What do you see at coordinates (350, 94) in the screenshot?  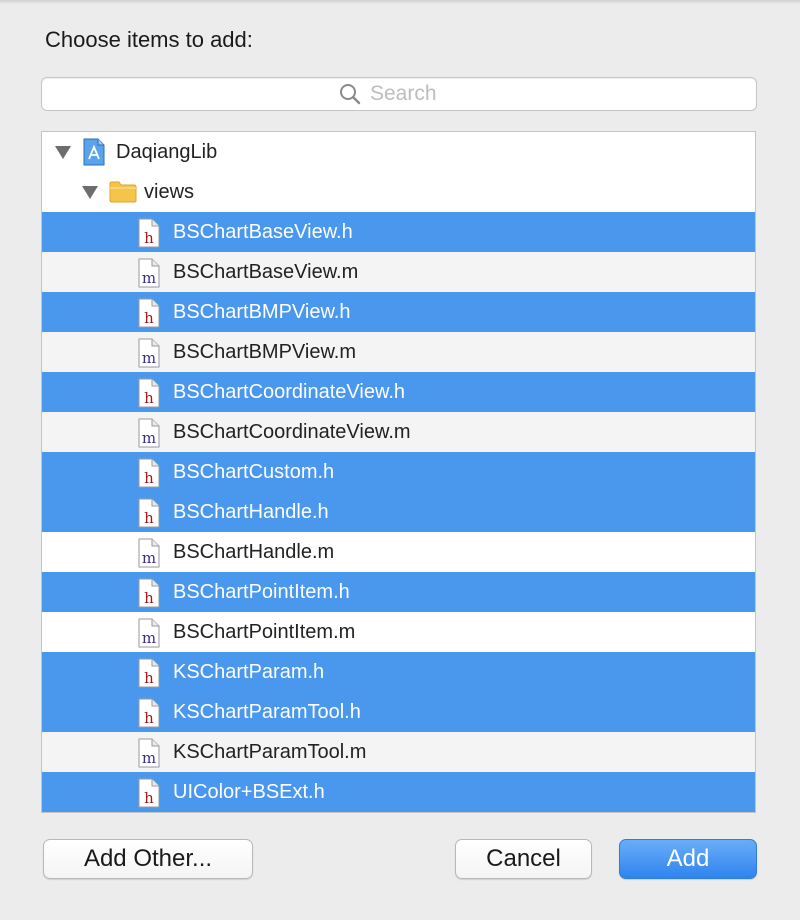 I see `search-icon` at bounding box center [350, 94].